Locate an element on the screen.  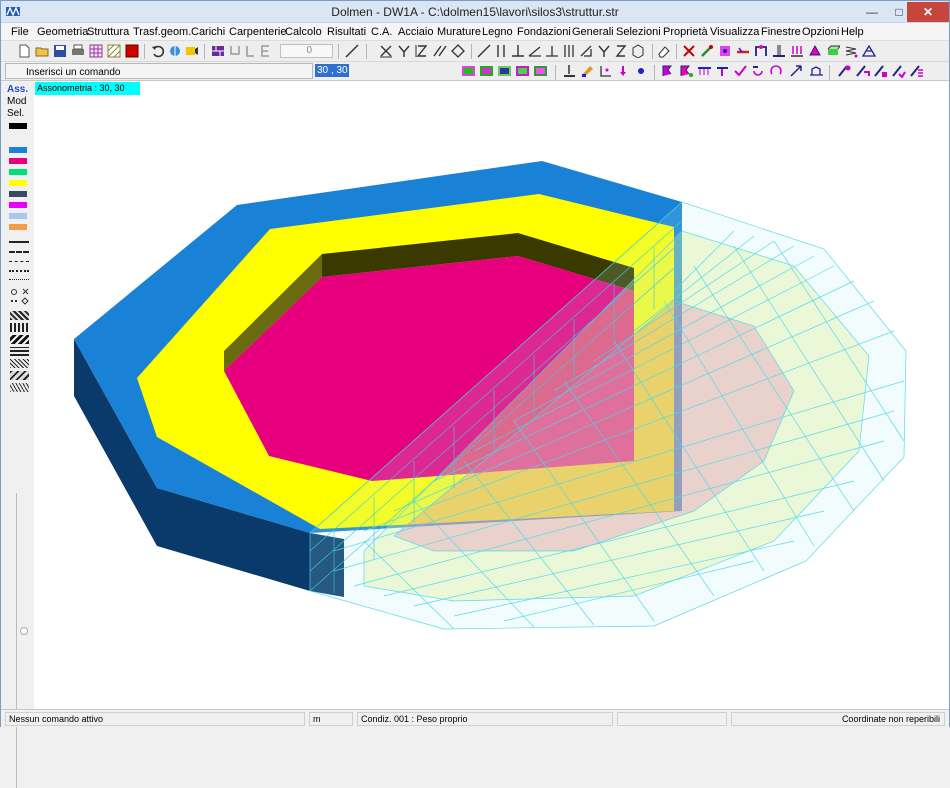
color-swatch-green is located at coordinates (18, 172).